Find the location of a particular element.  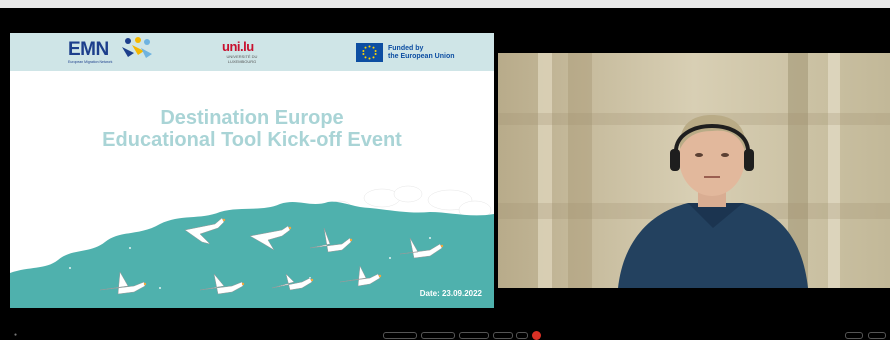

uni-lu-logo-subtitle: UNIVERSITÉ DU LUXEMBOURG is located at coordinates (242, 59).